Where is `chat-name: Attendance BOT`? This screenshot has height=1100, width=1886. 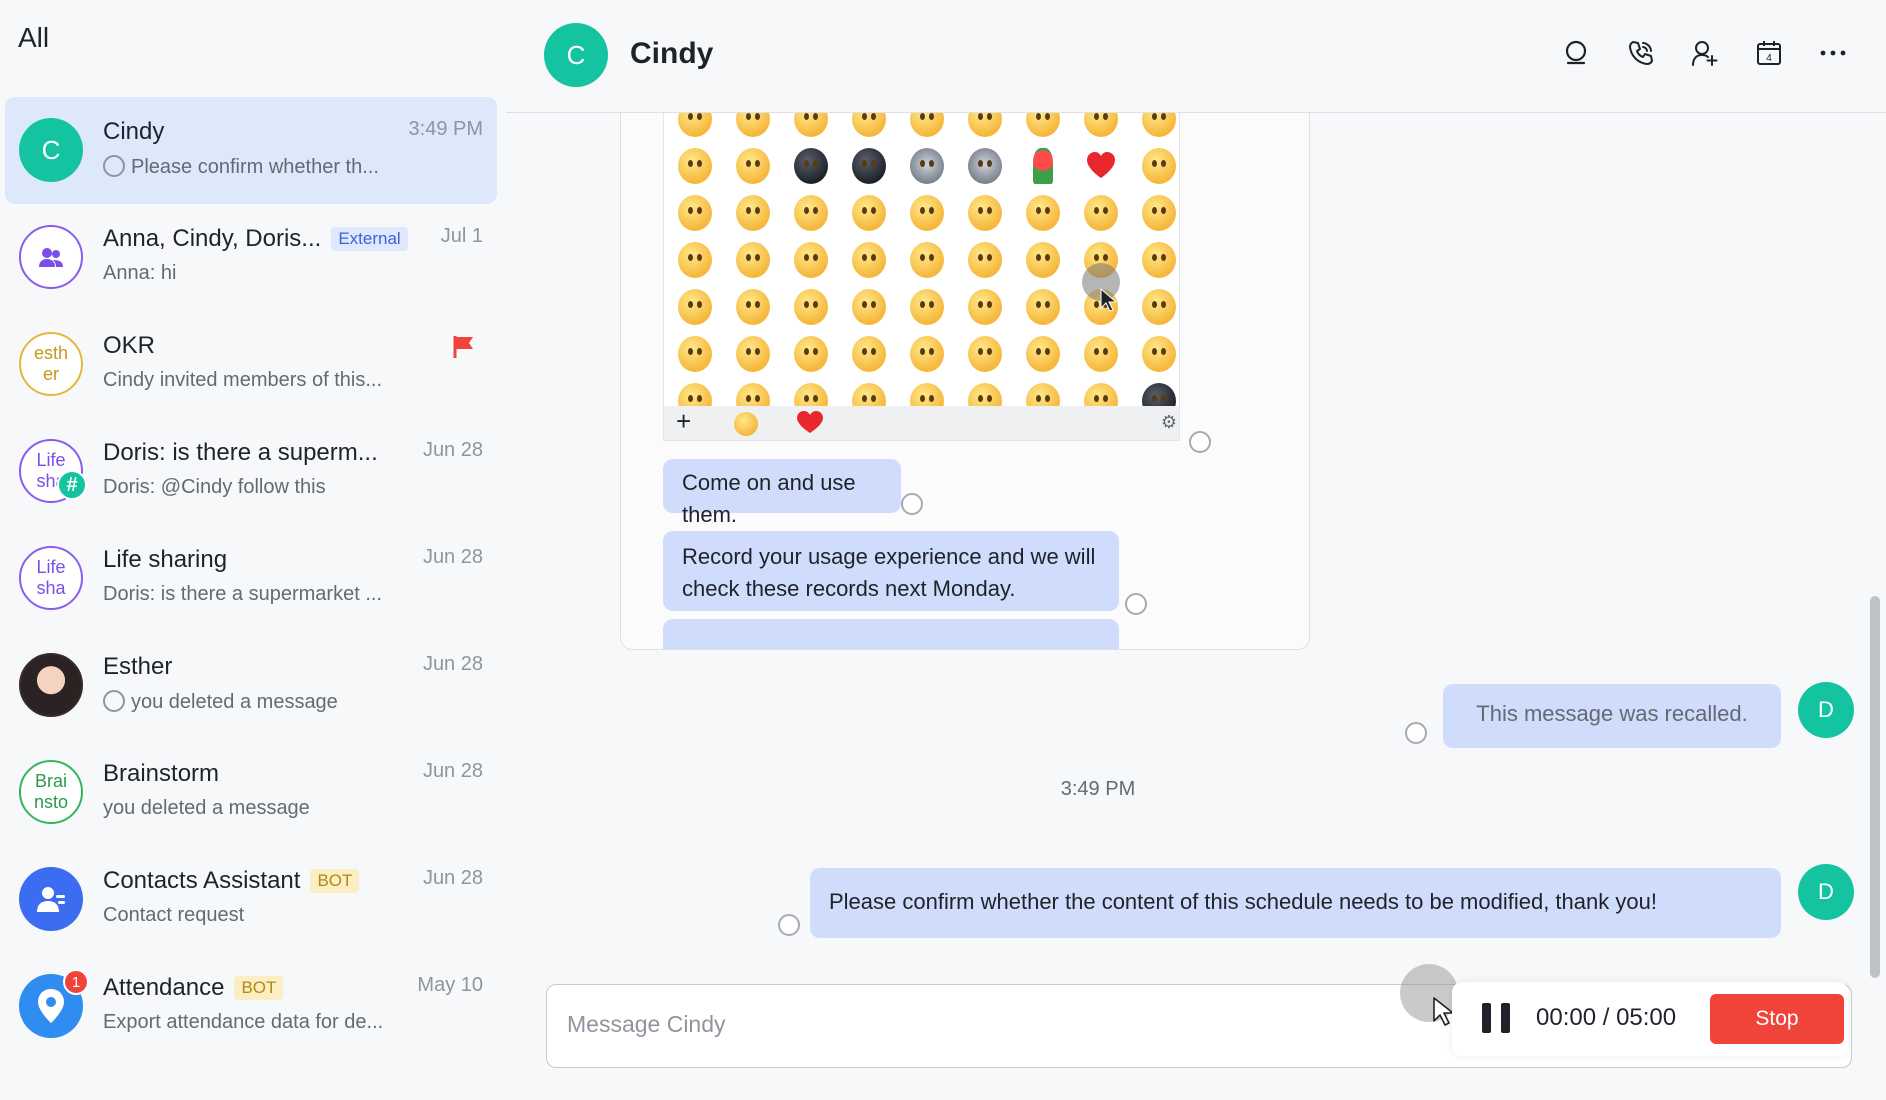
chat-name: Attendance BOT is located at coordinates (193, 988).